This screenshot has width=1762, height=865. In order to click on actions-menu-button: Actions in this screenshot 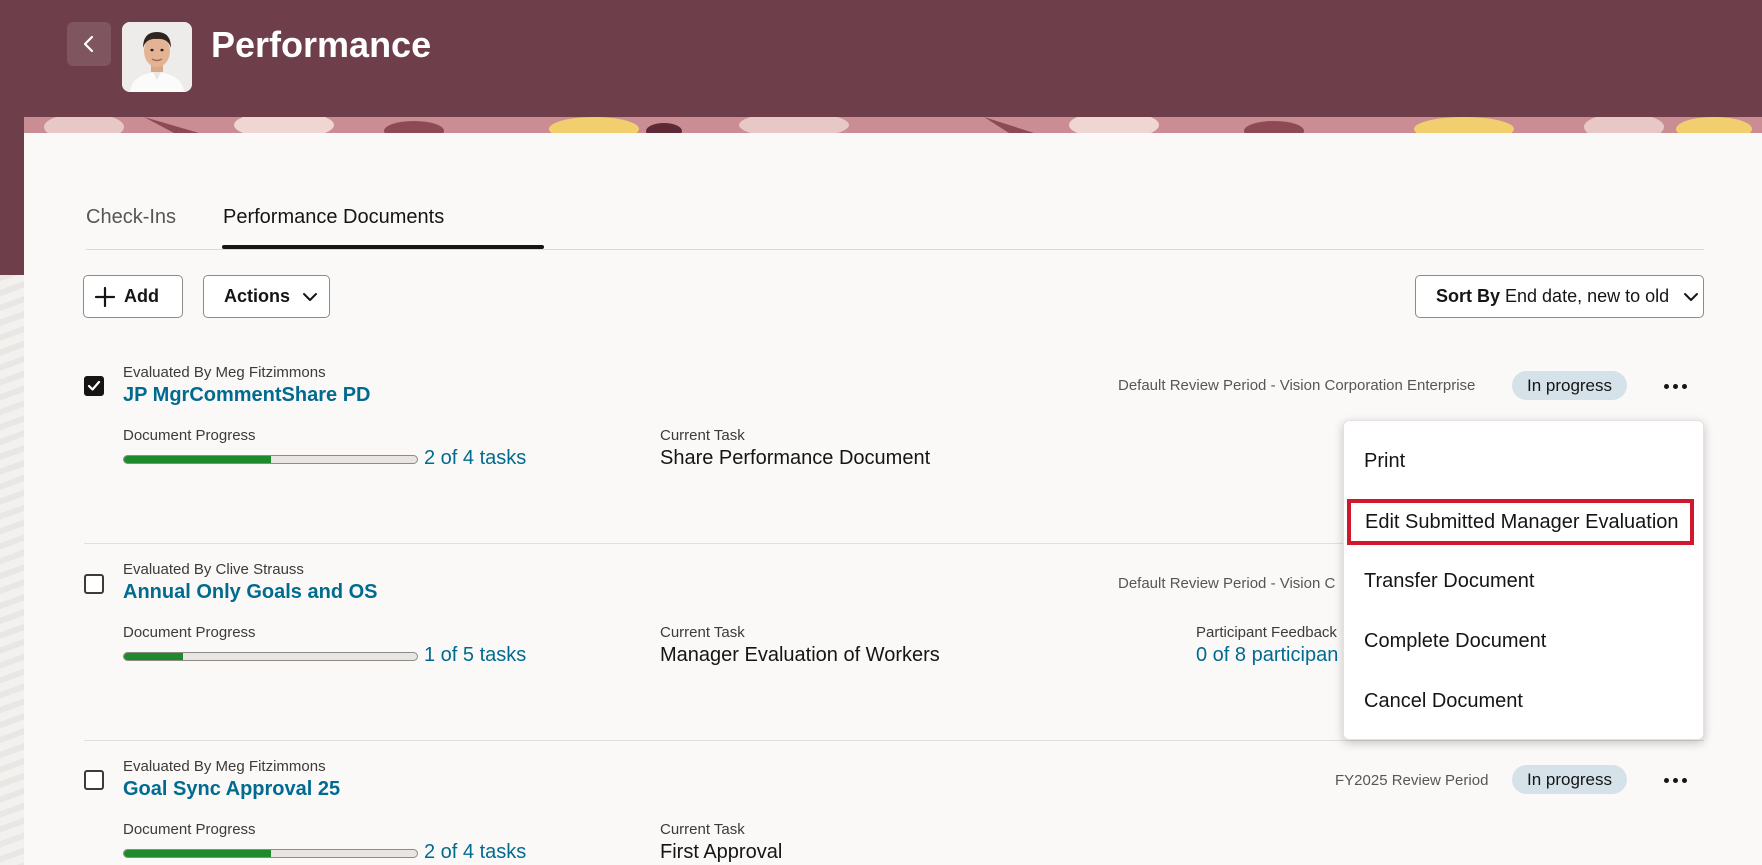, I will do `click(266, 296)`.